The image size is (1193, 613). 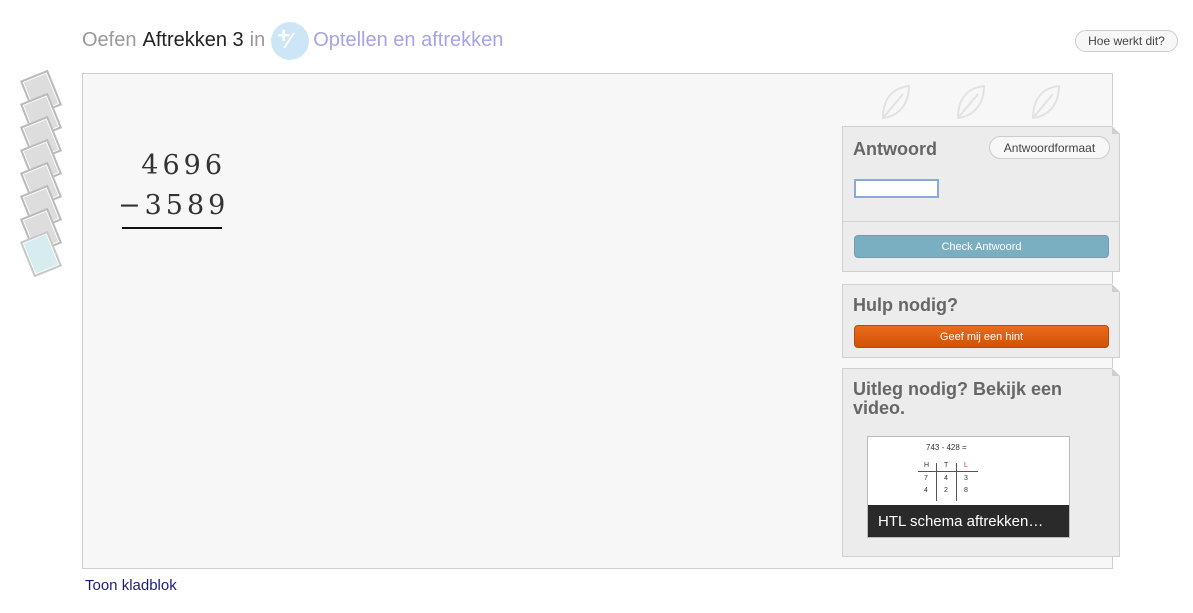 What do you see at coordinates (981, 336) in the screenshot?
I see `hint-button: Geef mij een hint` at bounding box center [981, 336].